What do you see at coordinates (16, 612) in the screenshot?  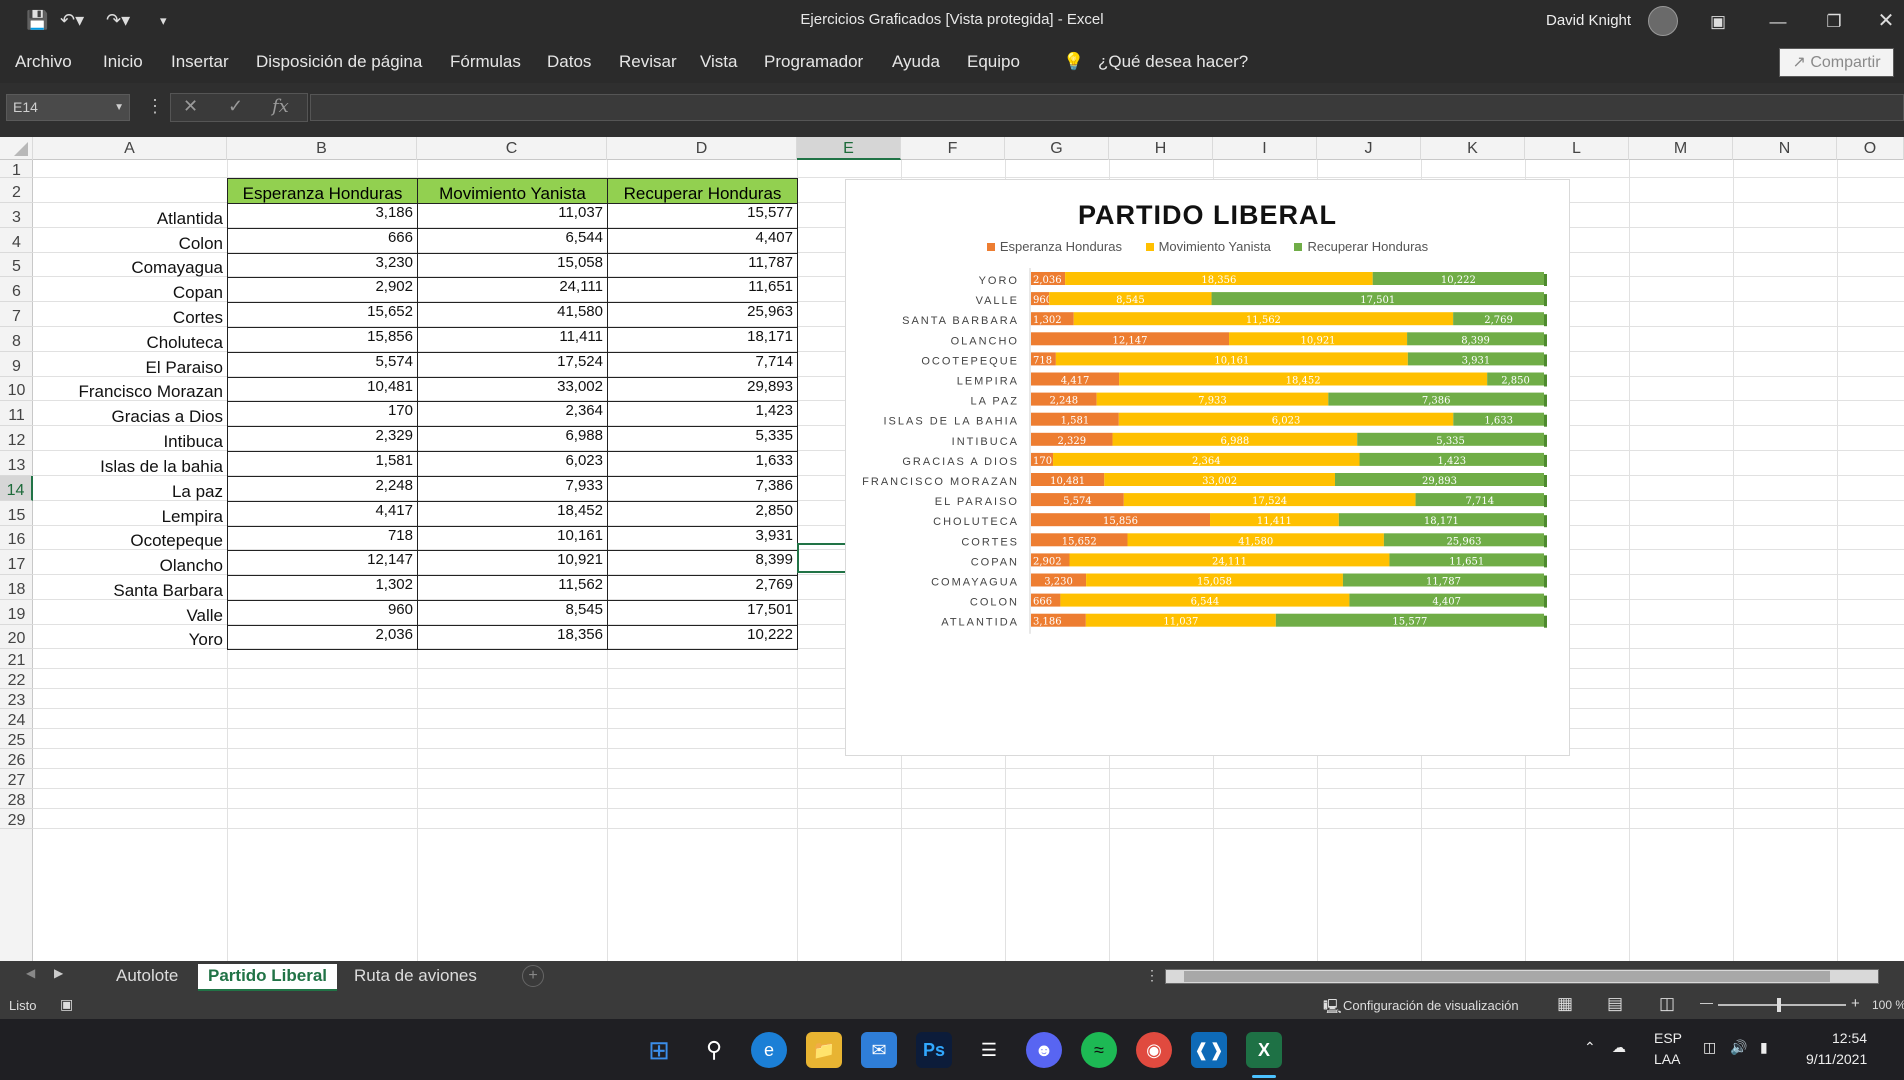 I see `row-header-19: 19` at bounding box center [16, 612].